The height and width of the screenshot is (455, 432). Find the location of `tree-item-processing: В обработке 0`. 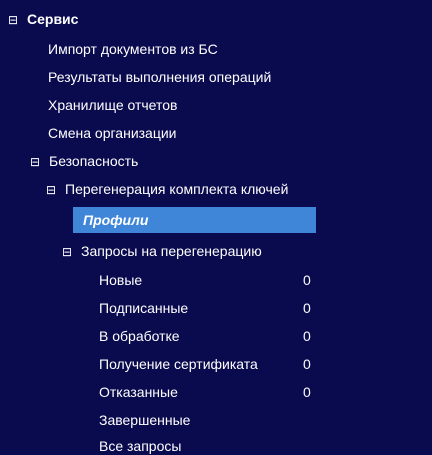

tree-item-processing: В обработке 0 is located at coordinates (214, 336).